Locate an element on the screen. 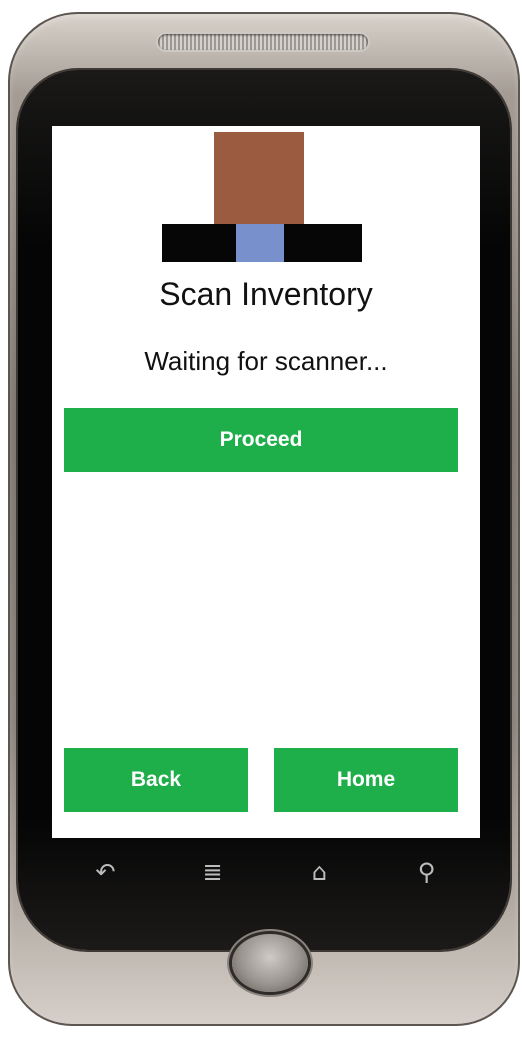  back-button: Back is located at coordinates (156, 780).